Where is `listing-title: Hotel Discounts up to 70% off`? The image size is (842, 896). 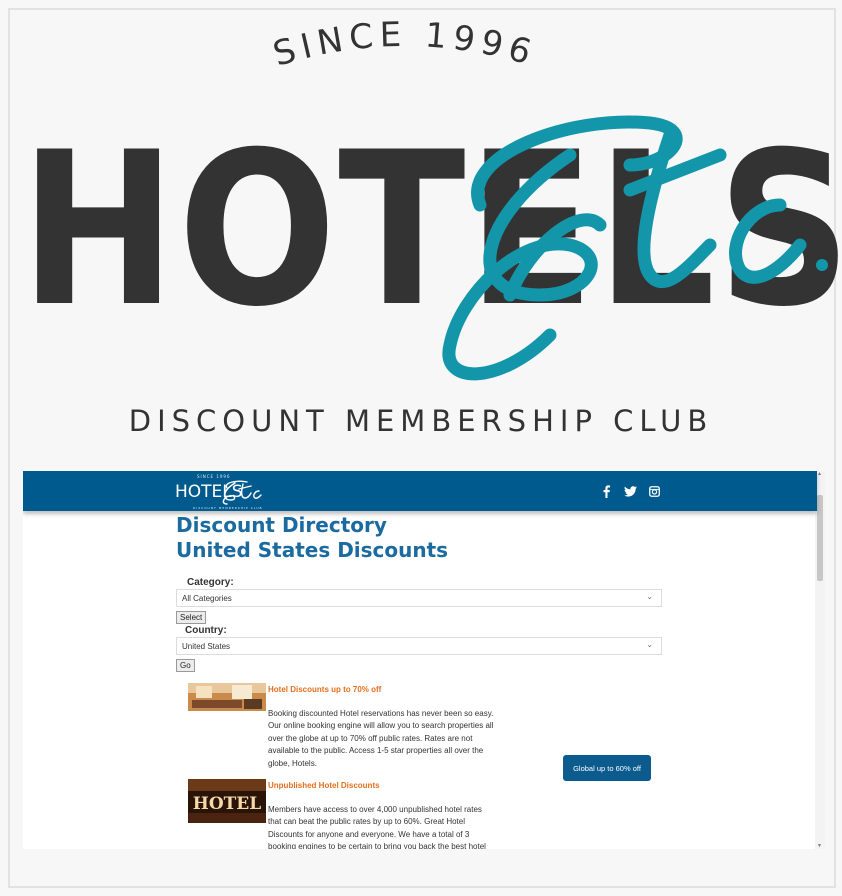
listing-title: Hotel Discounts up to 70% off is located at coordinates (324, 689).